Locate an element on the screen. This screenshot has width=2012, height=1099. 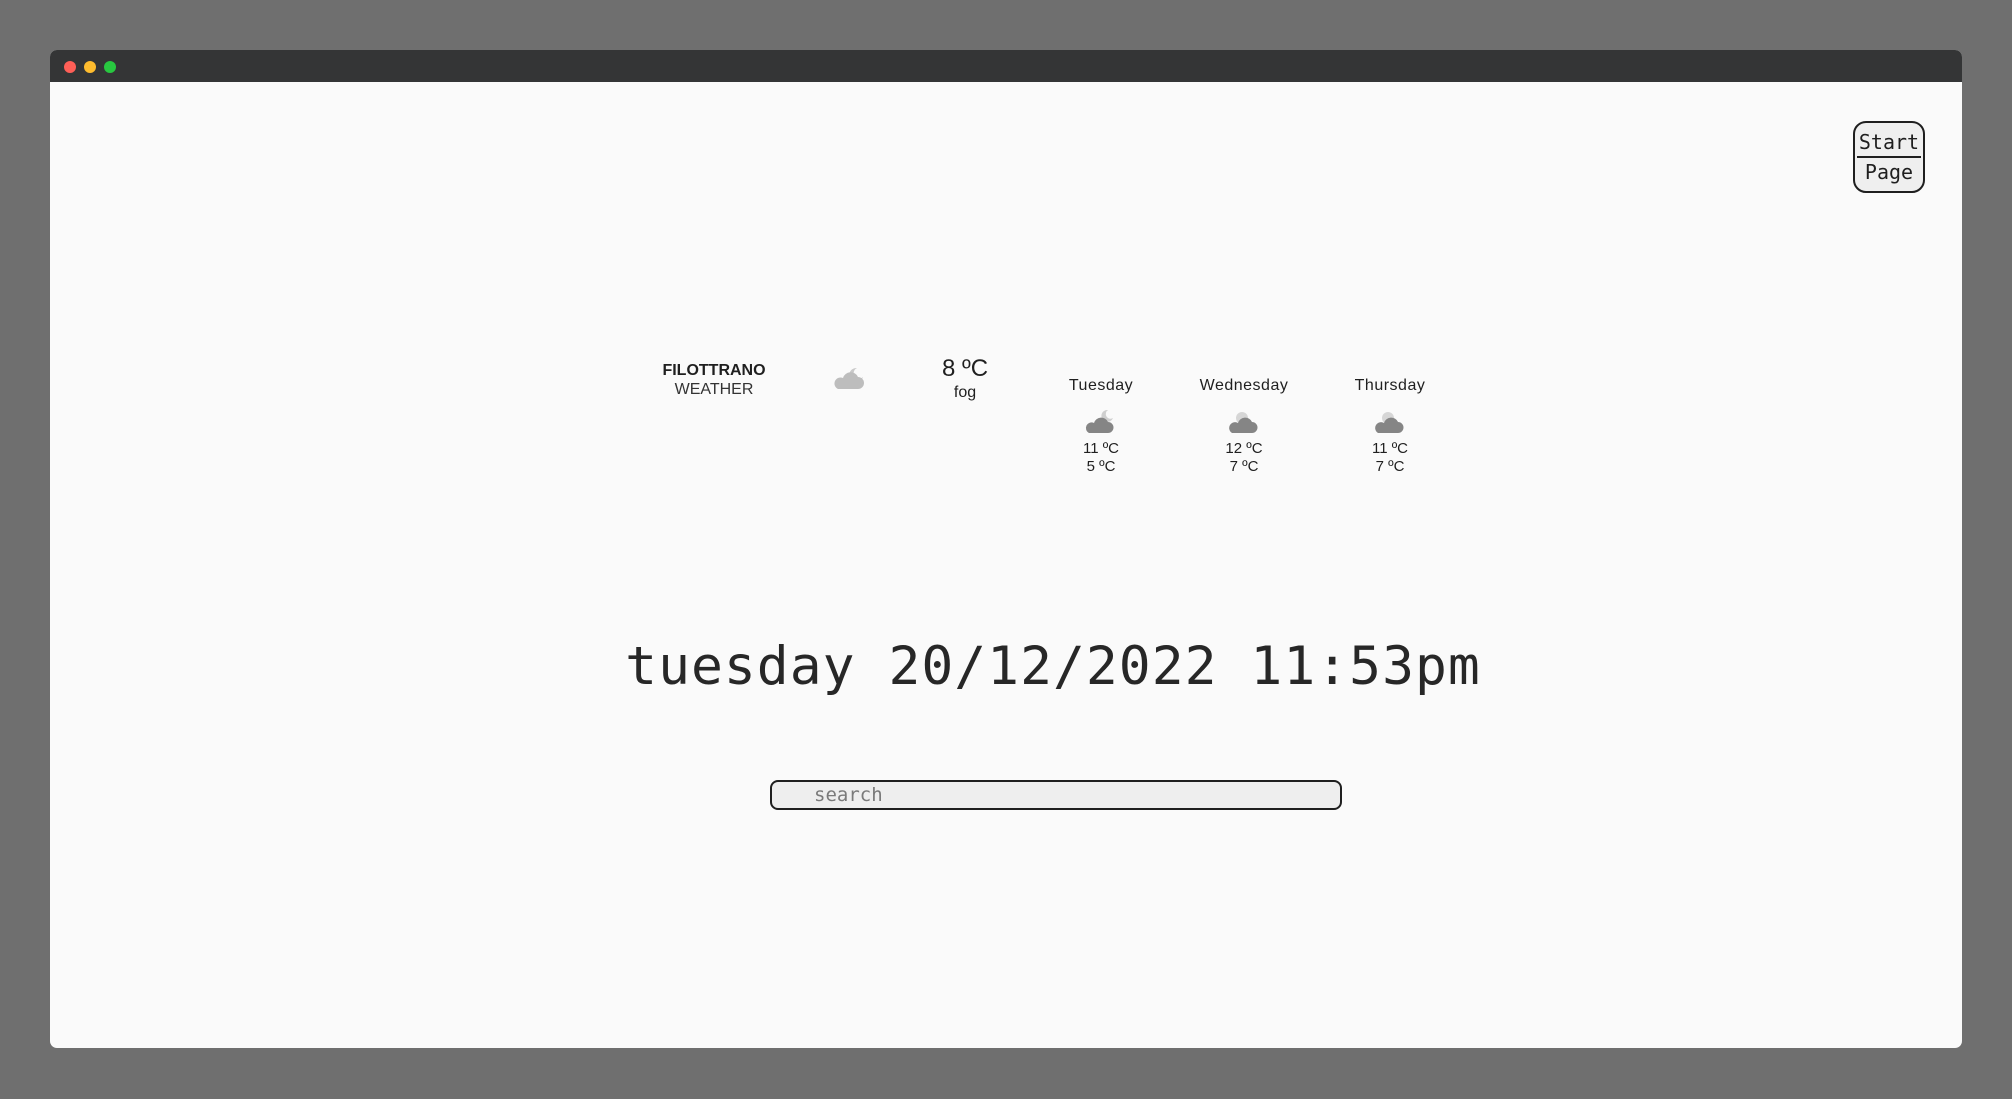
forecast-day-name: Wednesday is located at coordinates (1244, 385).